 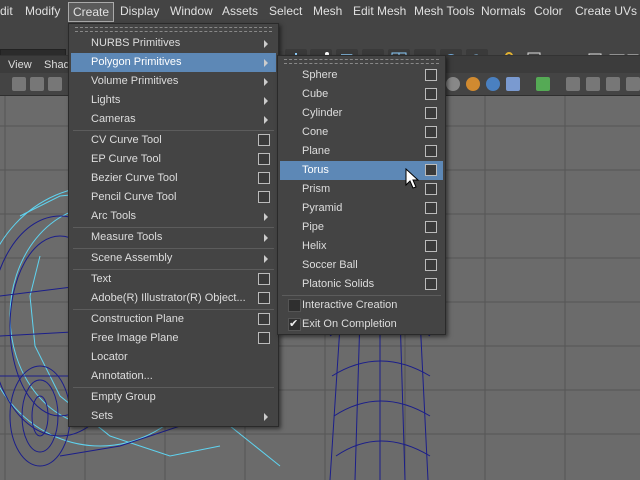 What do you see at coordinates (613, 84) in the screenshot?
I see `resolution-gate-icon` at bounding box center [613, 84].